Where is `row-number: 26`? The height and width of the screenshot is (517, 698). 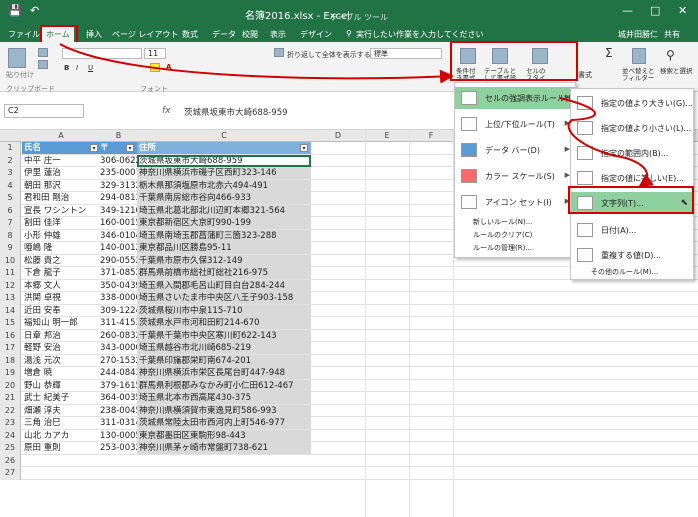
row-number: 26 is located at coordinates (10, 460).